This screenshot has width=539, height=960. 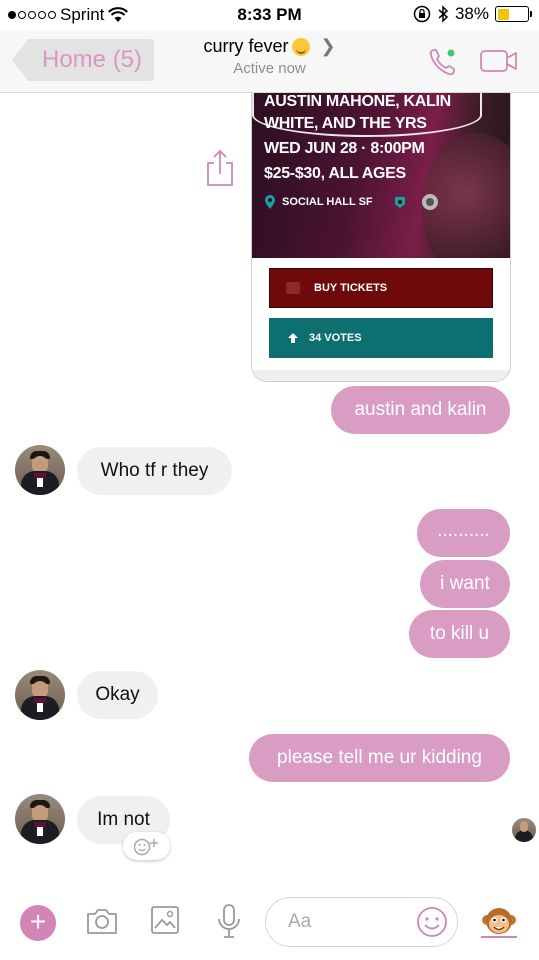 I want to click on location-pin-icon, so click(x=270, y=202).